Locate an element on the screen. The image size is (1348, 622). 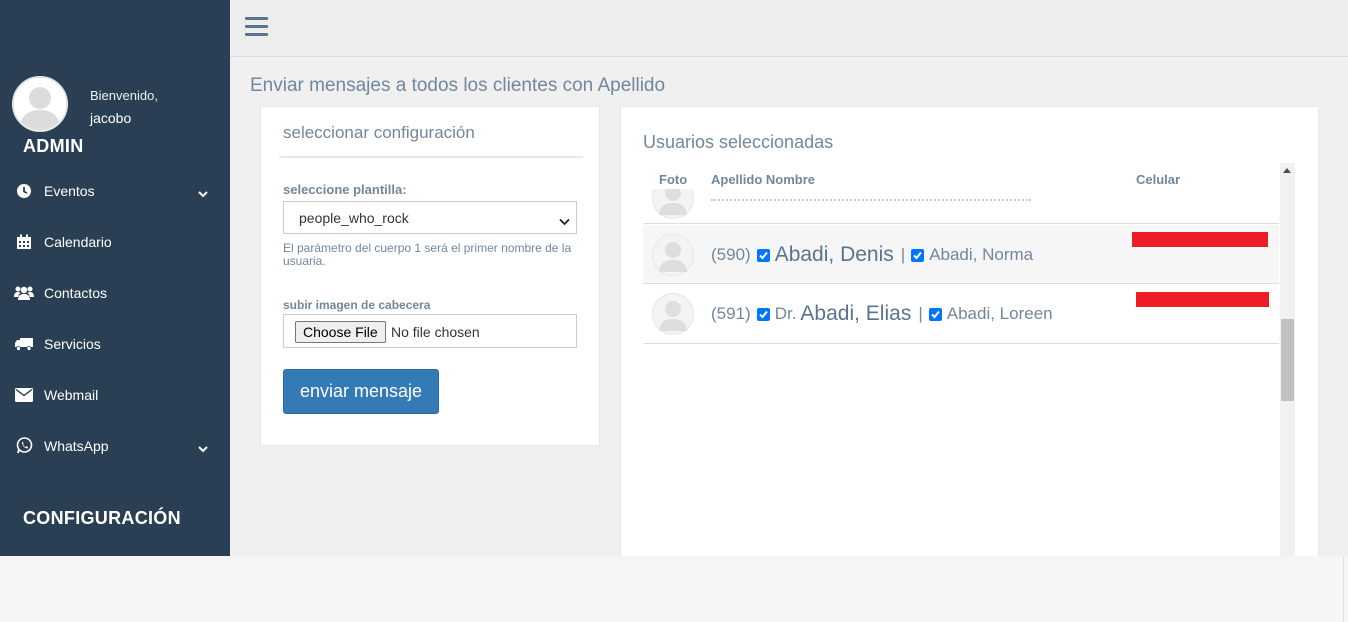
spouse-name: Abadi, Loreen is located at coordinates (999, 313).